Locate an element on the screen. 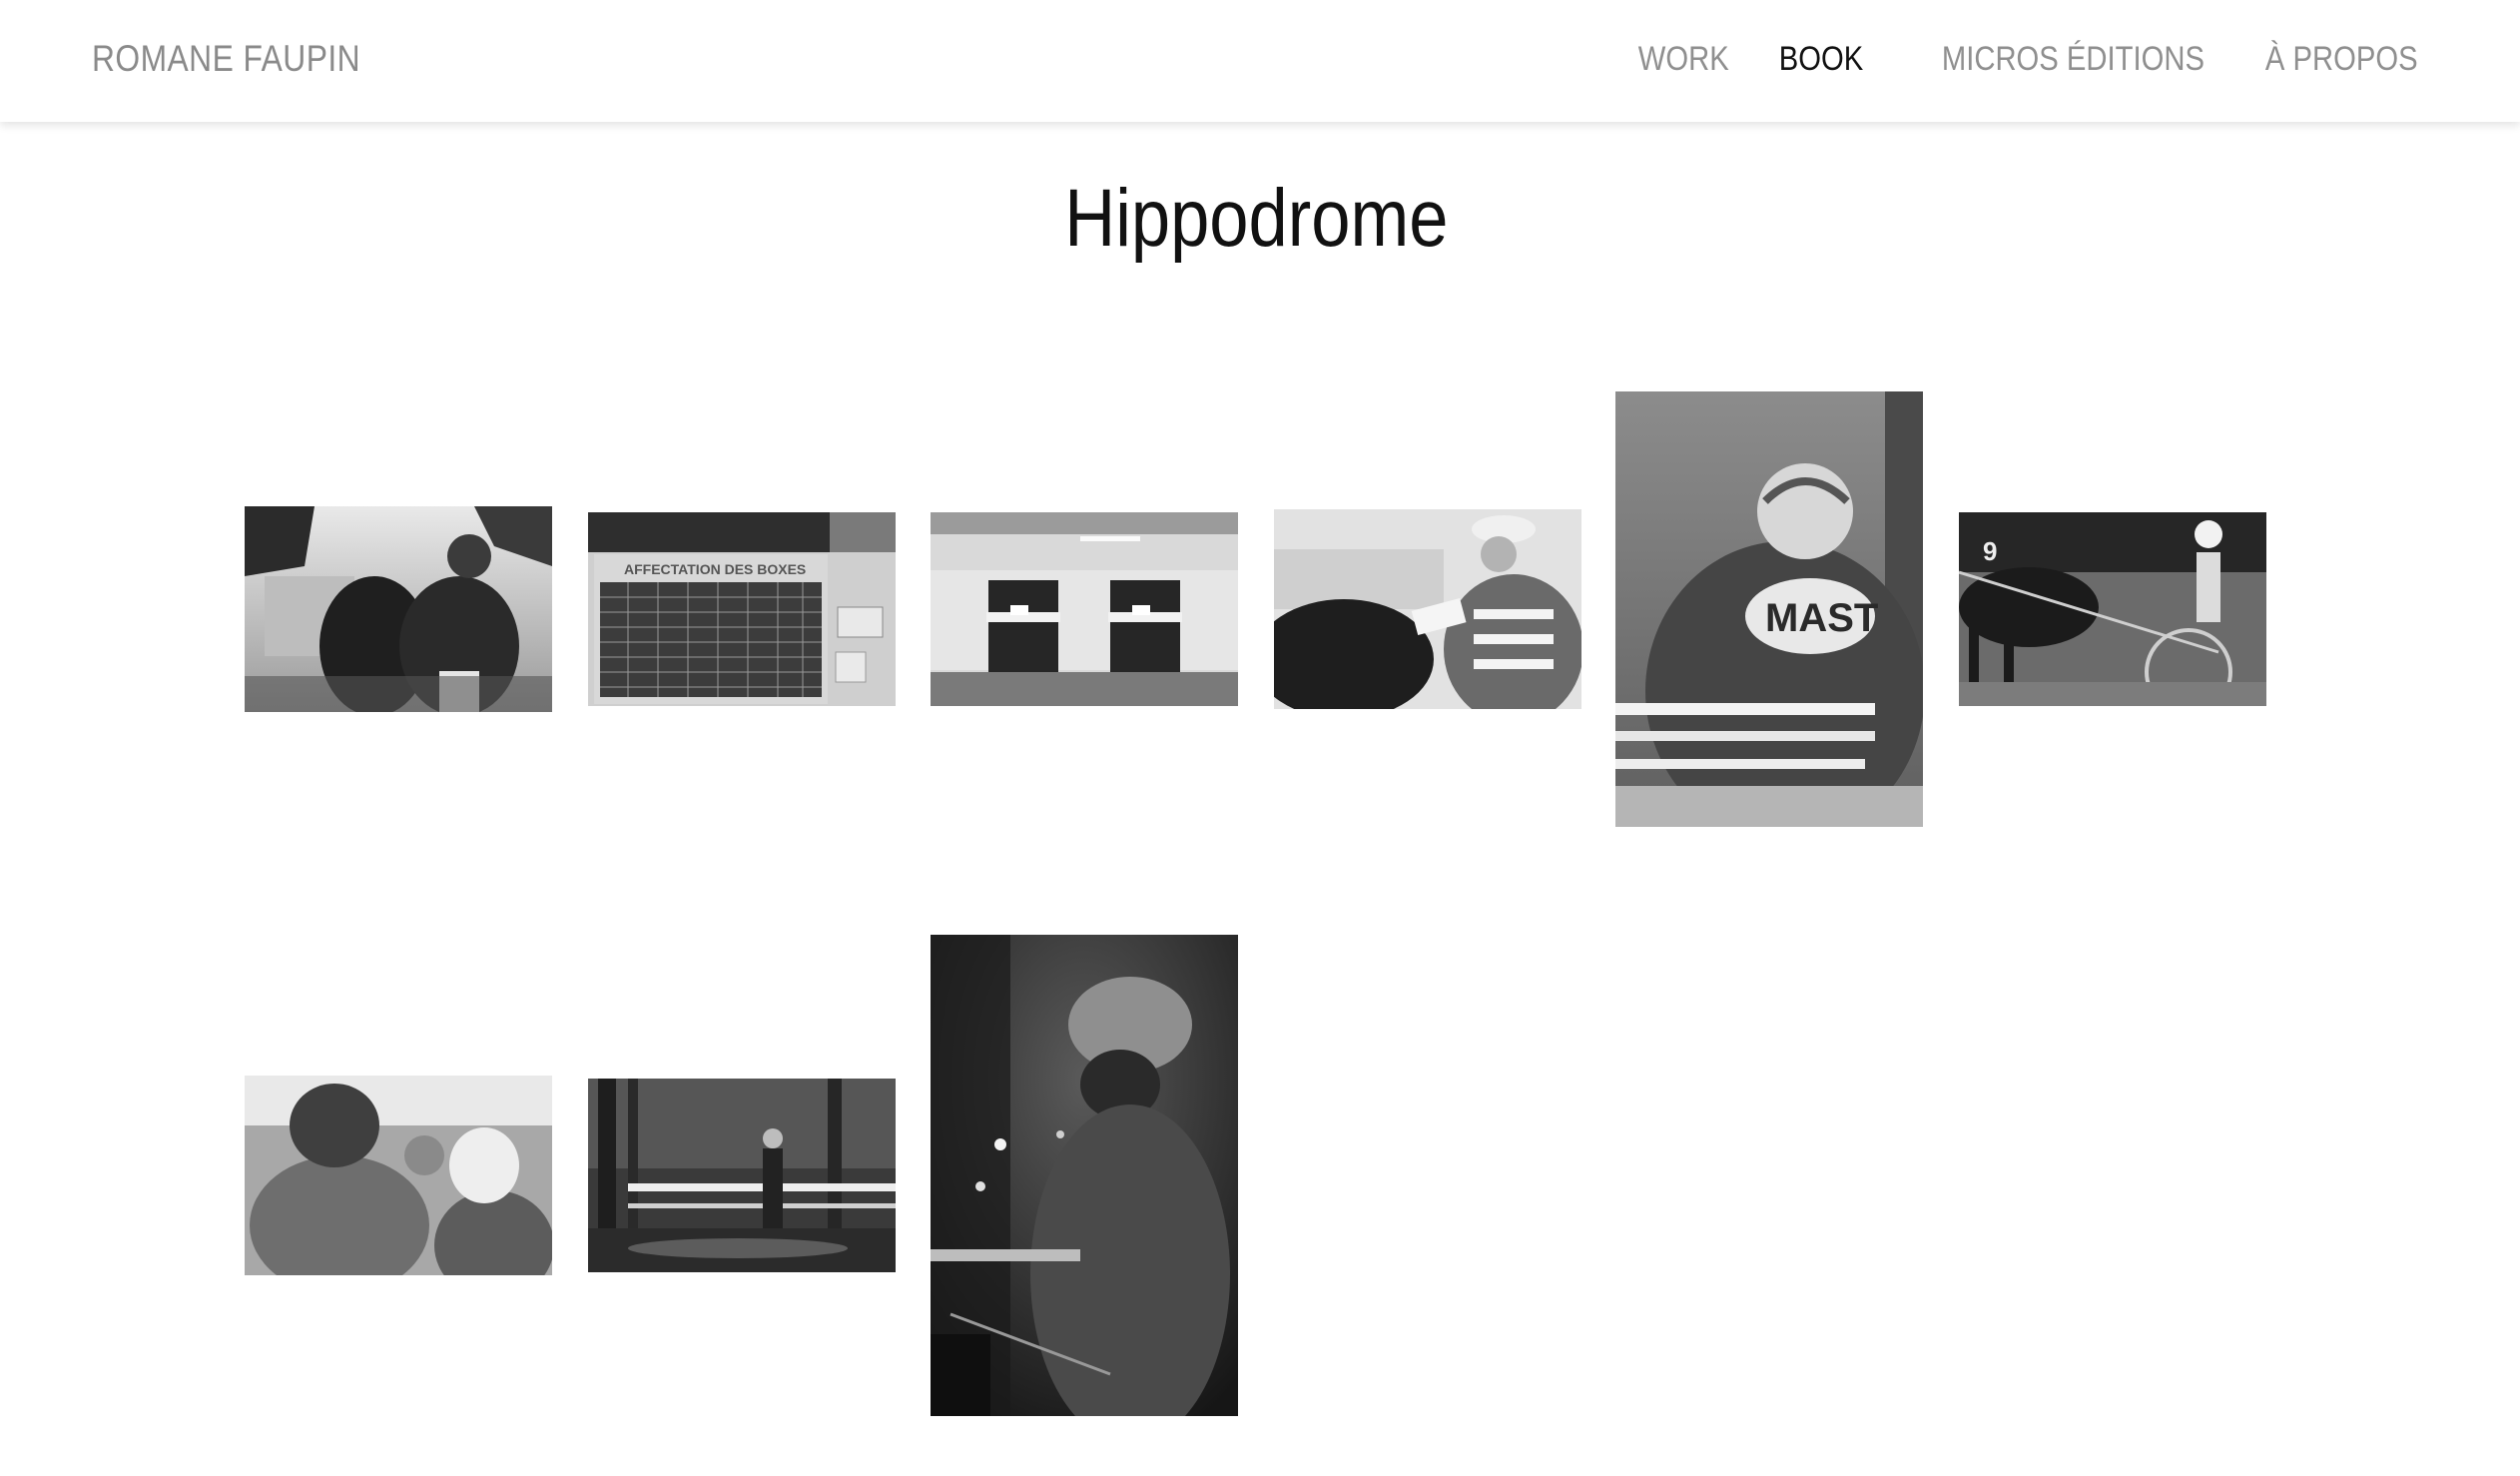 The image size is (2520, 1476). nav-link-micros-editions: MICROS ÉDITIONS is located at coordinates (2073, 59).